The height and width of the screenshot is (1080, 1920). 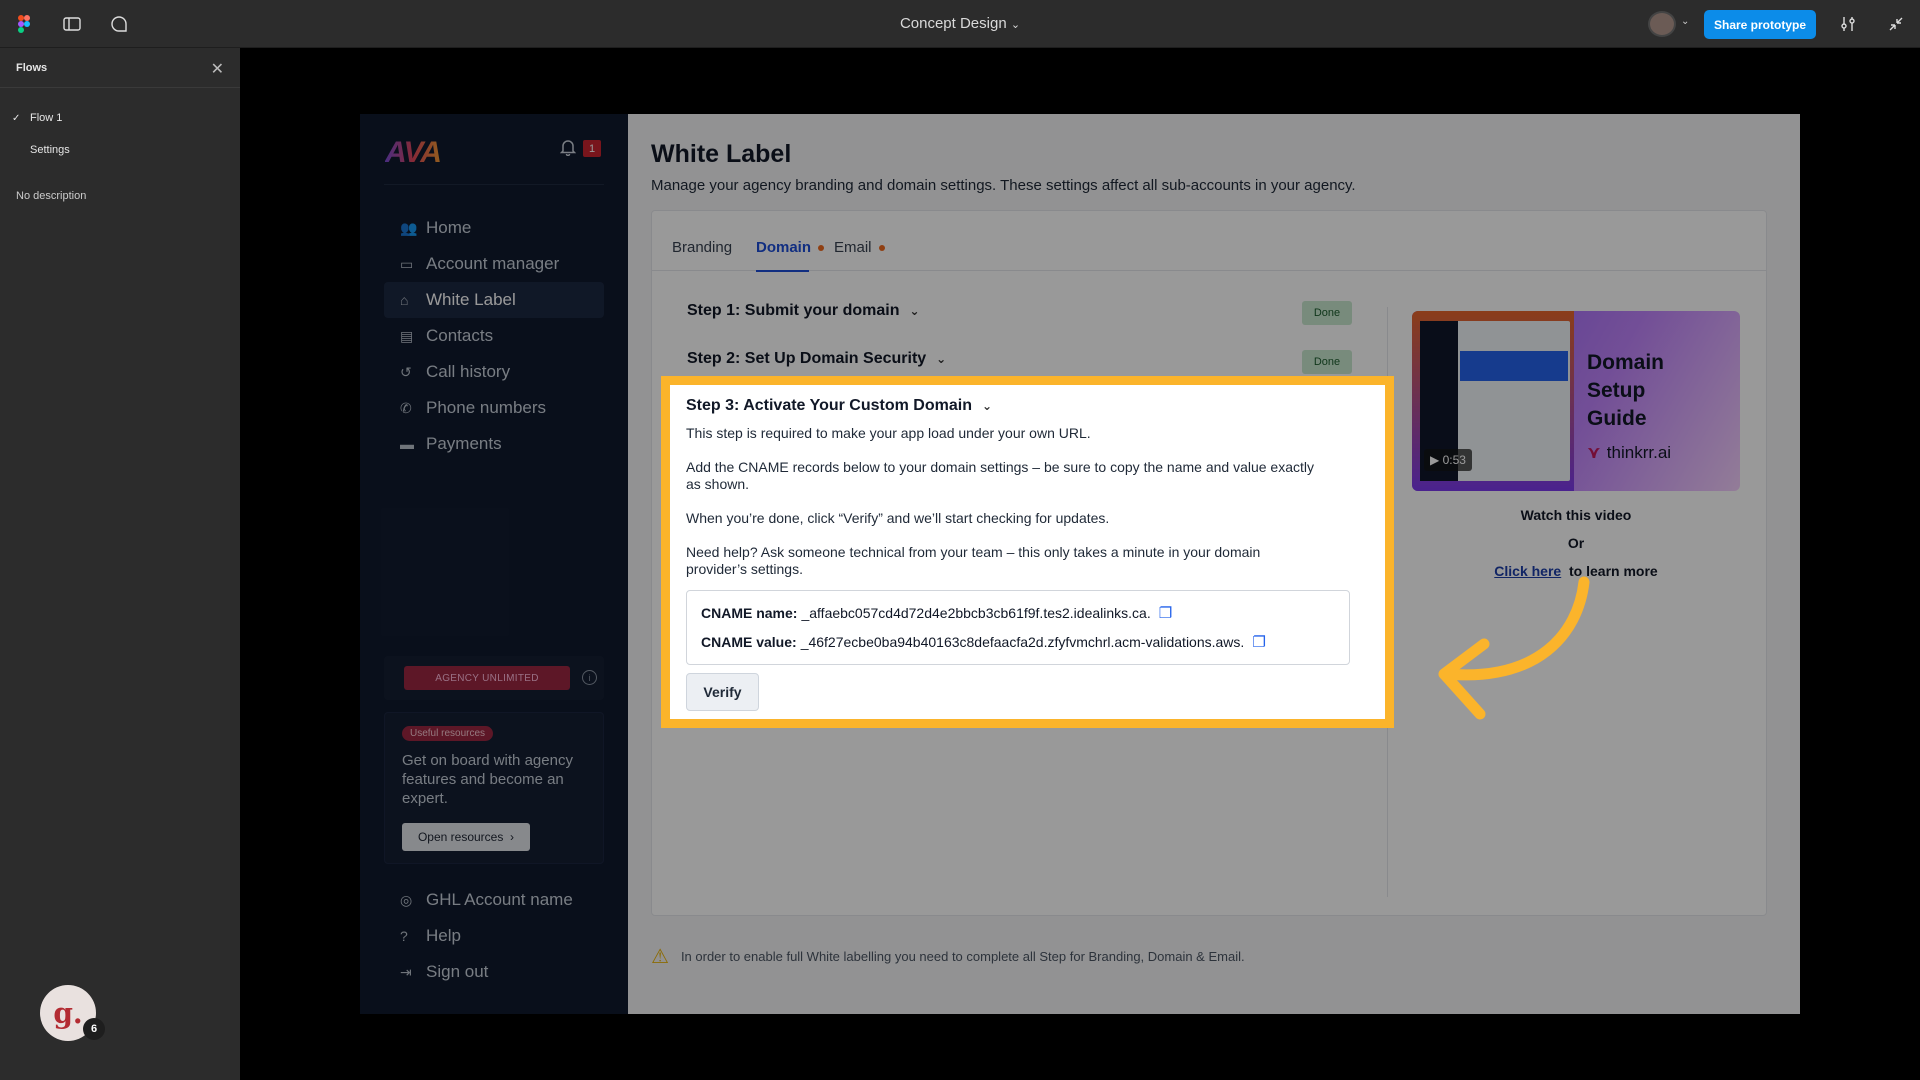 What do you see at coordinates (1896, 24) in the screenshot?
I see `collapse-icon` at bounding box center [1896, 24].